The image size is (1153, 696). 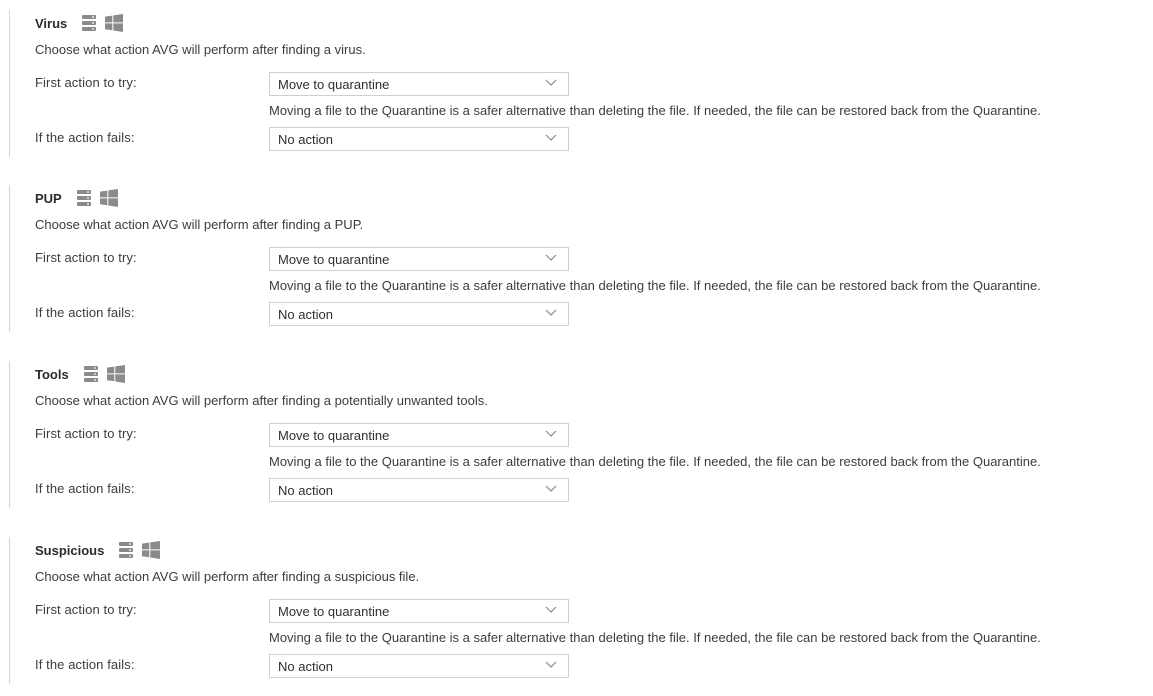 I want to click on section-title: Suspicious, so click(x=70, y=550).